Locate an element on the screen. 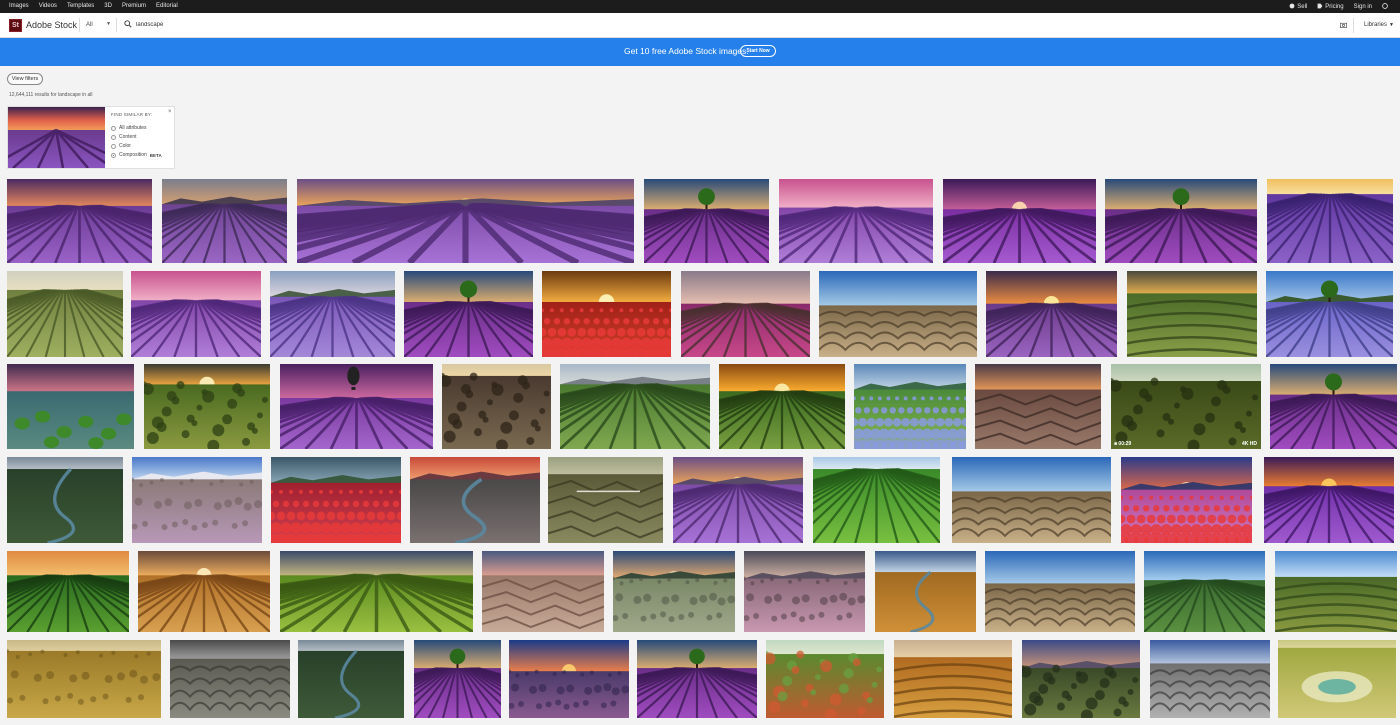 This screenshot has height=725, width=1400. result-image: ■ 00:29 4K HD is located at coordinates (1186, 406).